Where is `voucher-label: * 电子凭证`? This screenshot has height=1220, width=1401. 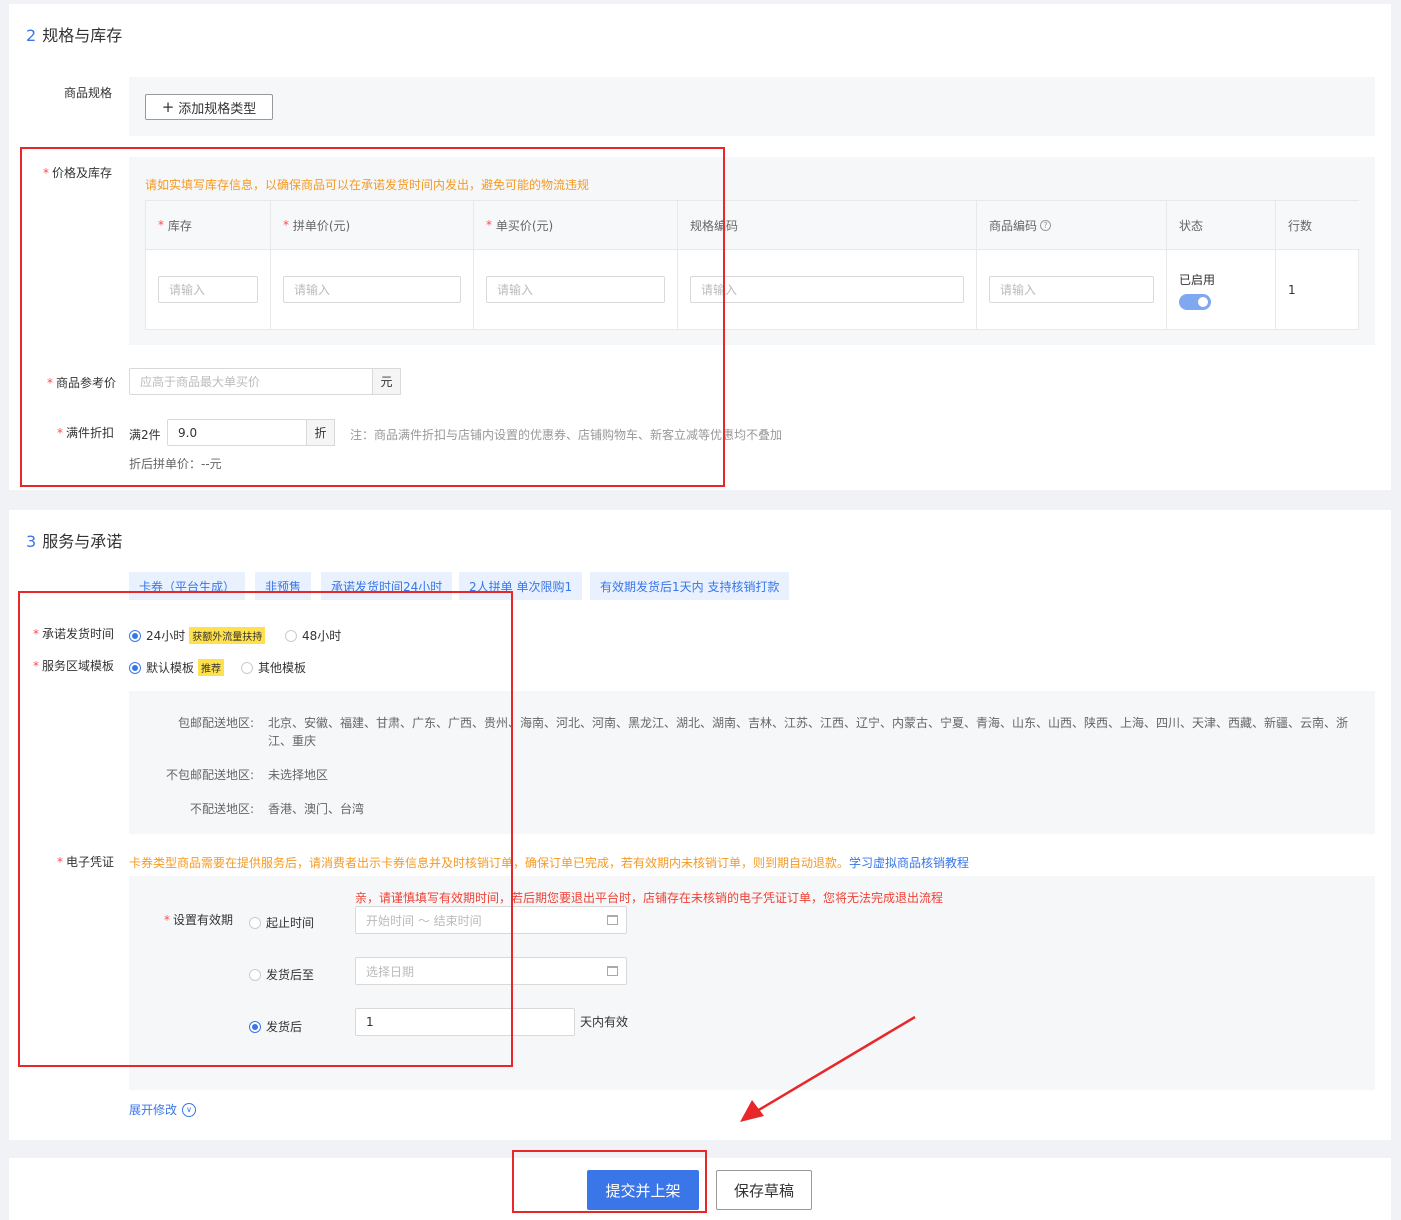
voucher-label: * 电子凭证 is located at coordinates (86, 862).